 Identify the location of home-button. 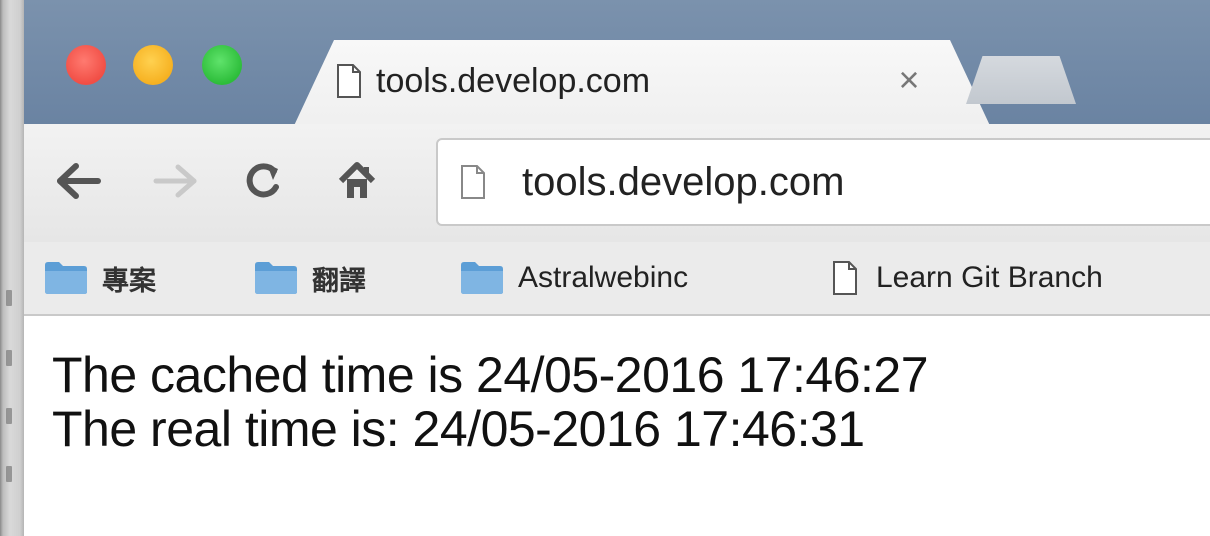
(357, 181).